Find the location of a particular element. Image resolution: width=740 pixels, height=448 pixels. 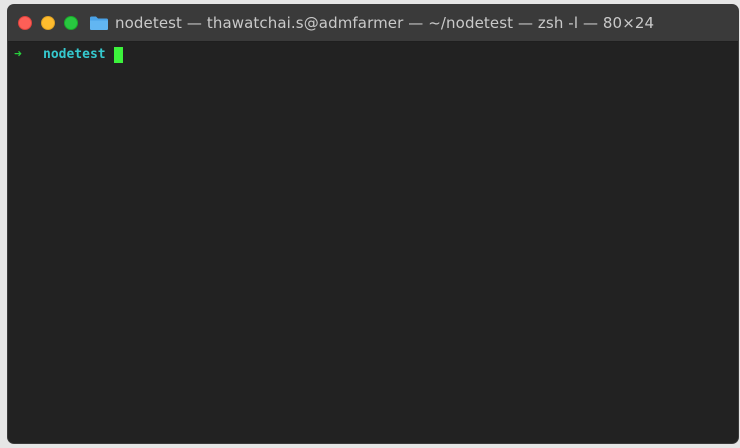

prompt-arrow: ➜ is located at coordinates (18, 54).